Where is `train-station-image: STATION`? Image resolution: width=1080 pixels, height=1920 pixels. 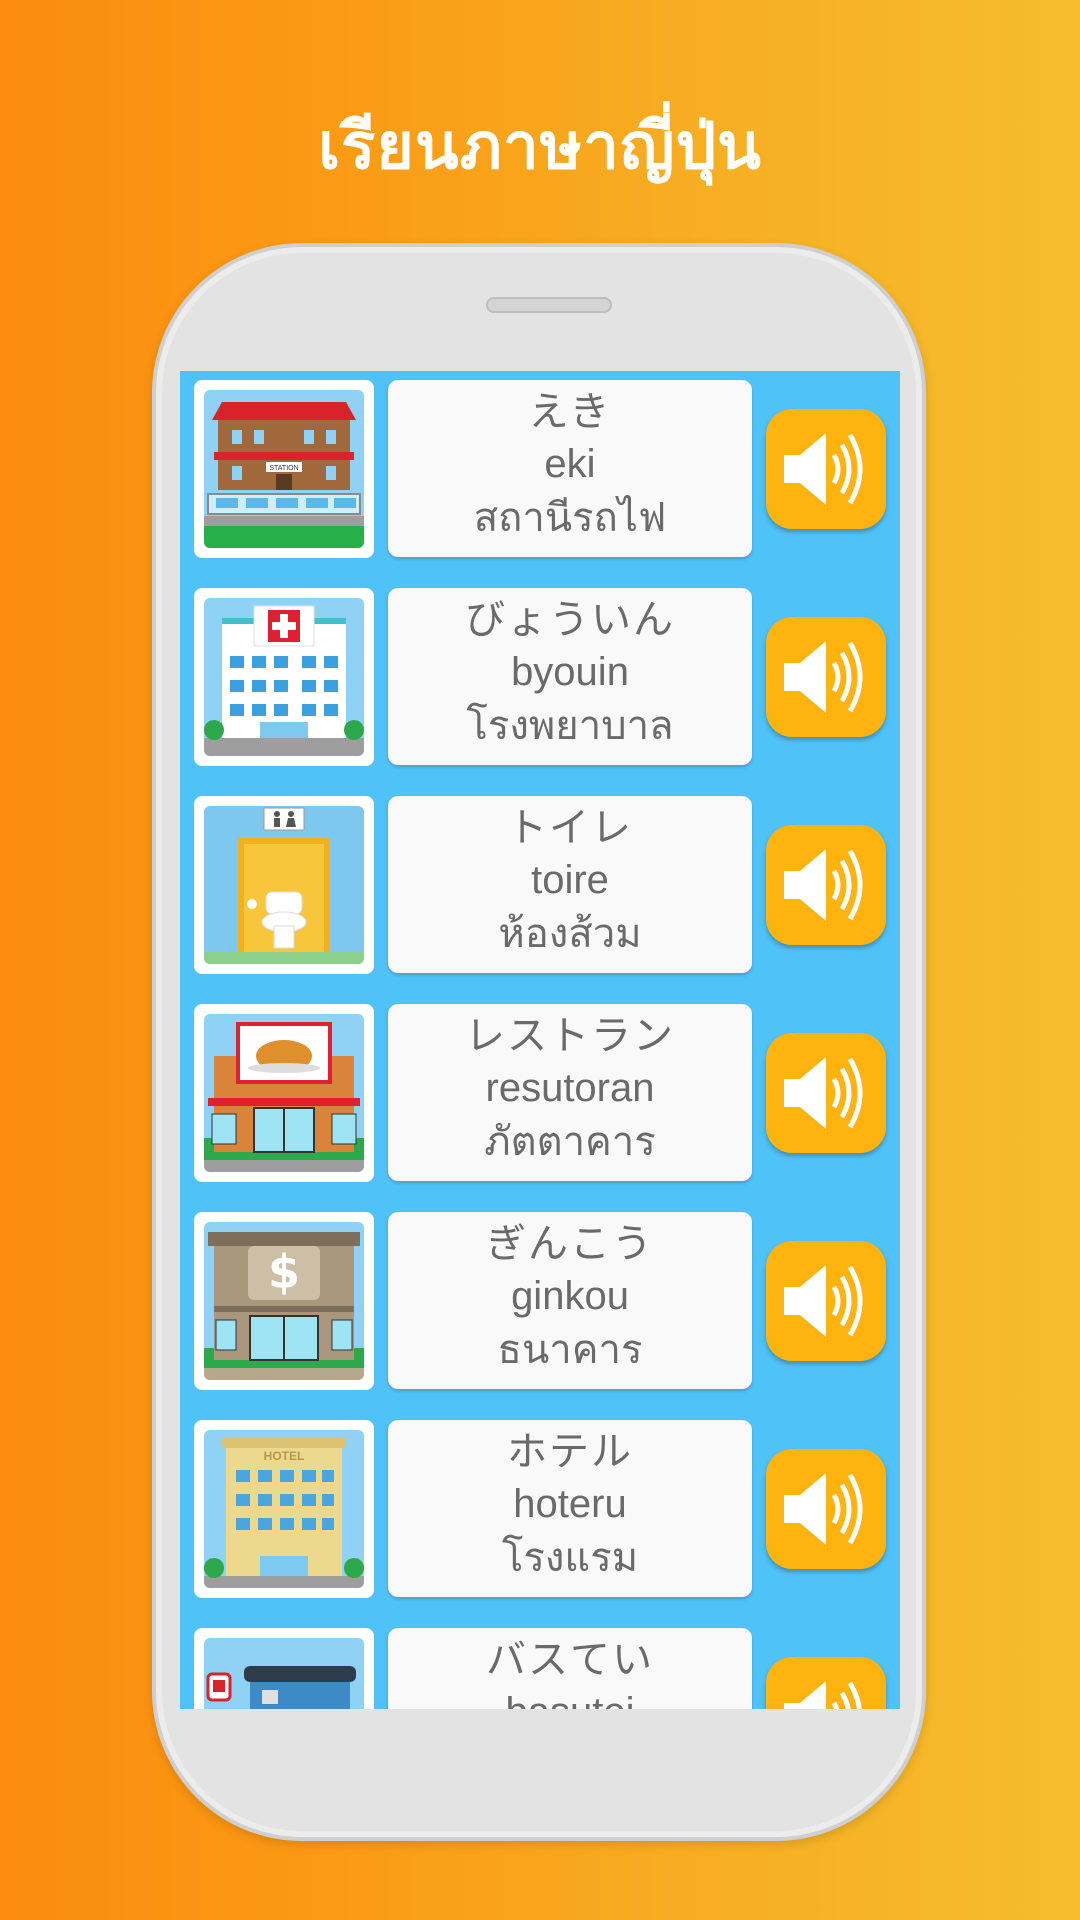
train-station-image: STATION is located at coordinates (284, 469).